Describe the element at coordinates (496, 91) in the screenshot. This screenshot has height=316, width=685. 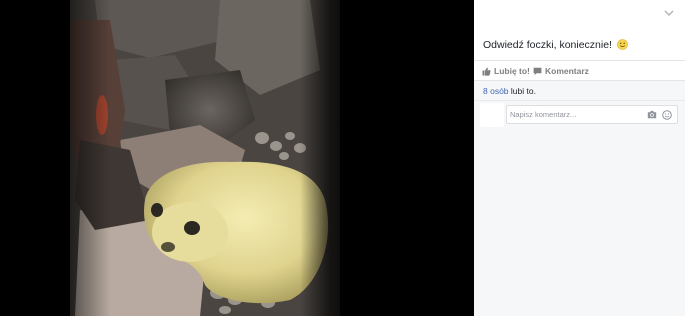
I see `likes-count-link: 8 osób` at that location.